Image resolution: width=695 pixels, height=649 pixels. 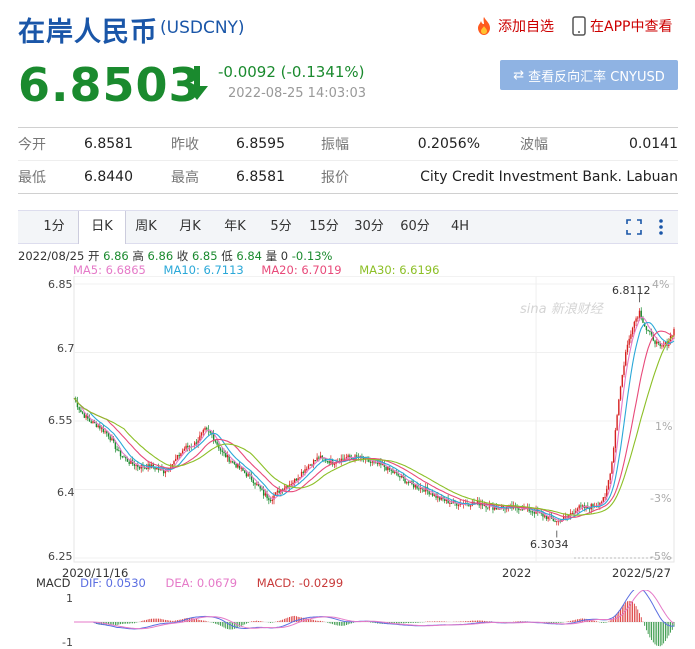 I want to click on tab-weekly: 周K, so click(x=146, y=227).